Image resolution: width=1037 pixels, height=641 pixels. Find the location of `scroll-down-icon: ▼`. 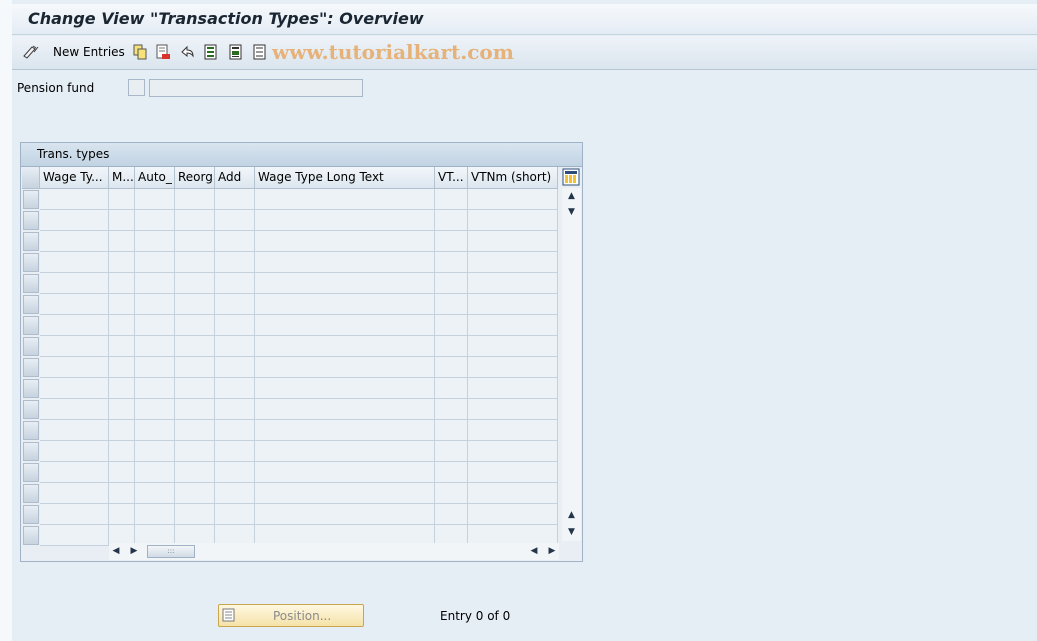

scroll-down-icon: ▼ is located at coordinates (571, 212).